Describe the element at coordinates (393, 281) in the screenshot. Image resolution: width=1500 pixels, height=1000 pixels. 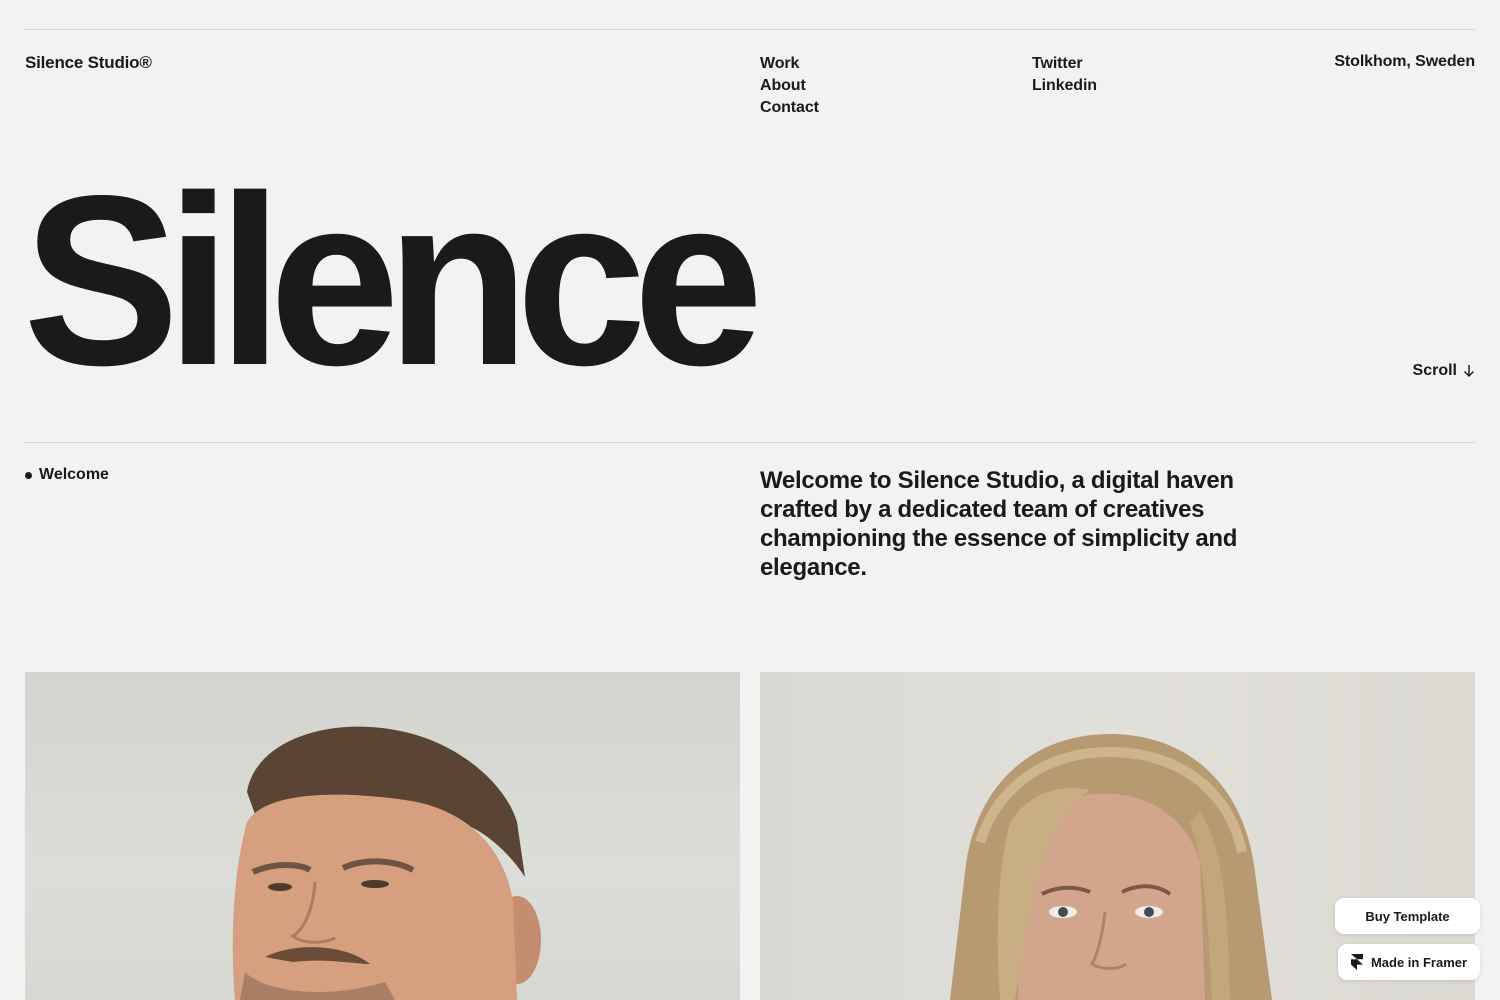
I see `hero-title: Silence` at that location.